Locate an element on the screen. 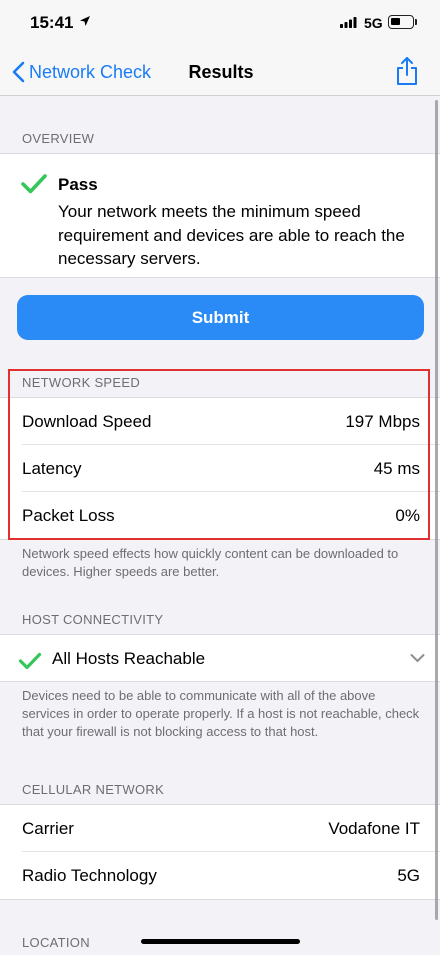 The image size is (440, 955). hosts-status: All Hosts Reachable is located at coordinates (129, 658).